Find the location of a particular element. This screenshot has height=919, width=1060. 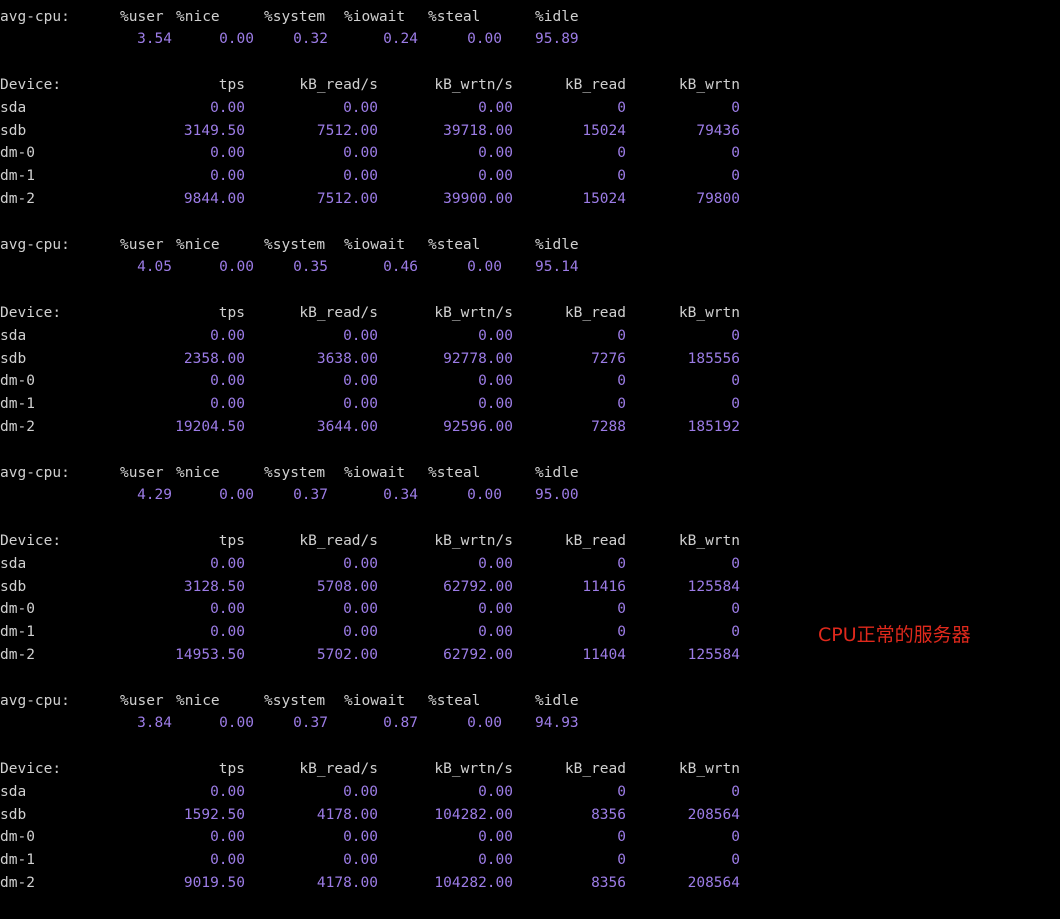

device-value: 208564 is located at coordinates (713, 814).